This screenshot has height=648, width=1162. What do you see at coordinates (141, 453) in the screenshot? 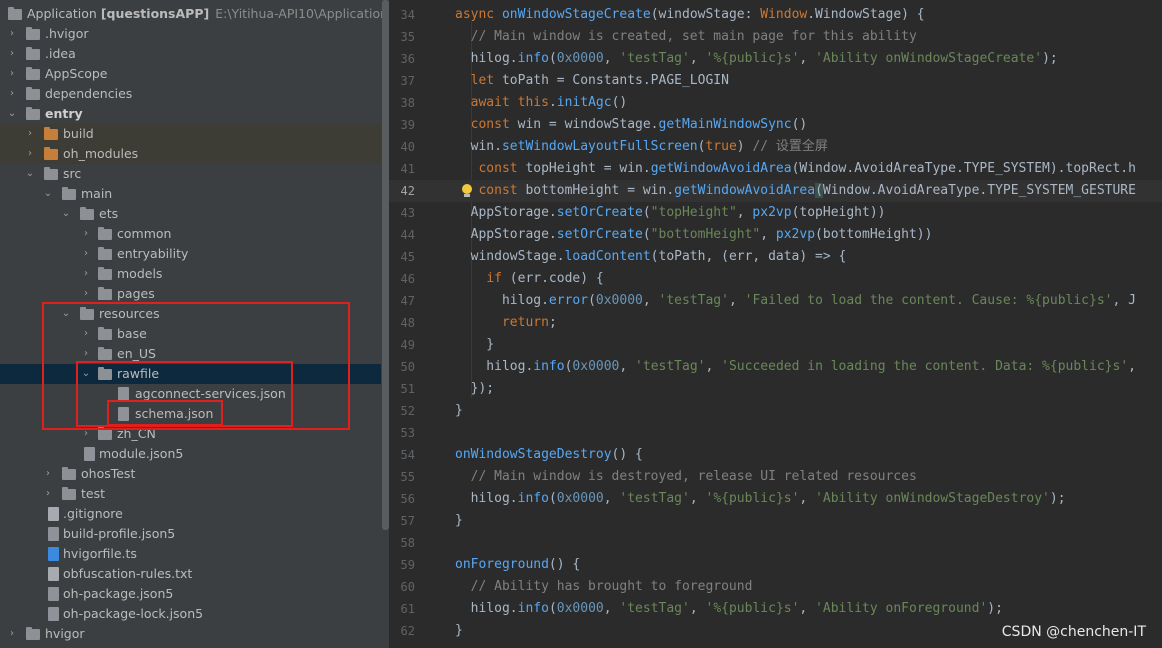
I see `tree-label: module.json5` at bounding box center [141, 453].